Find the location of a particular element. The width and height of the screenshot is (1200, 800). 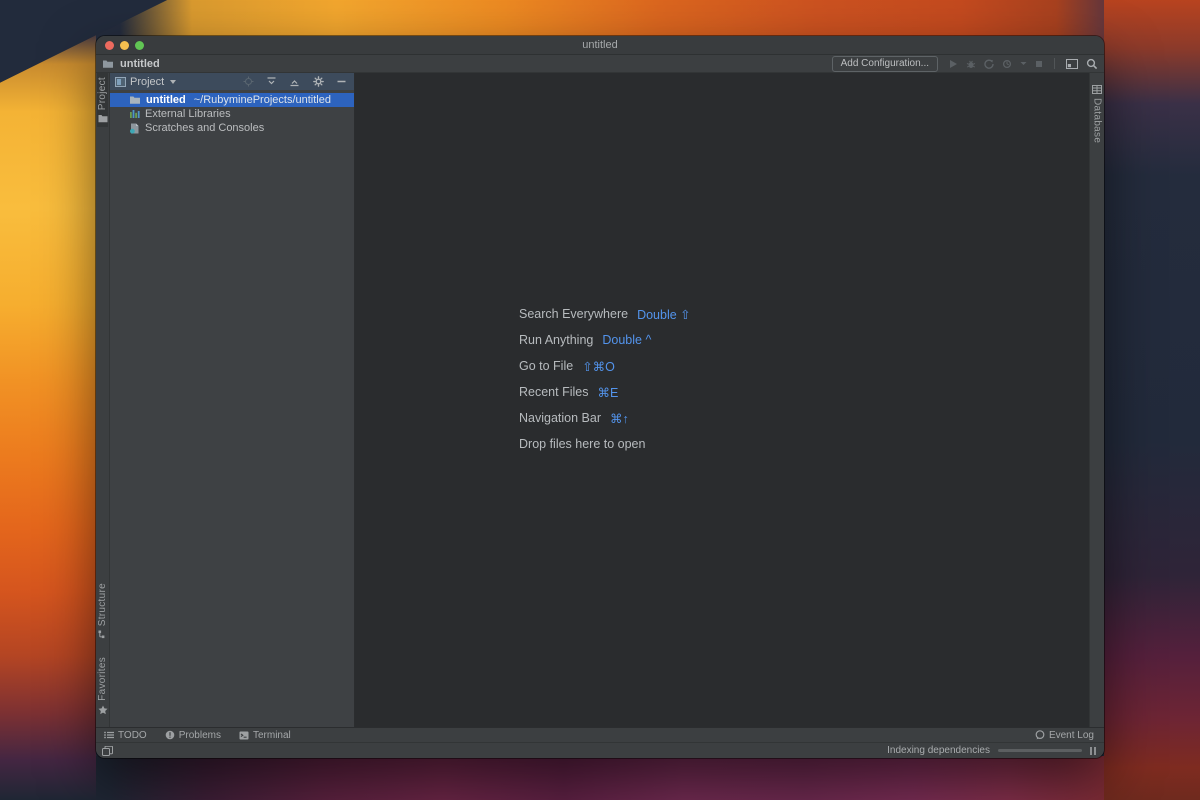

tree-item-path: ~/RubymineProjects/untitled is located at coordinates (262, 100).